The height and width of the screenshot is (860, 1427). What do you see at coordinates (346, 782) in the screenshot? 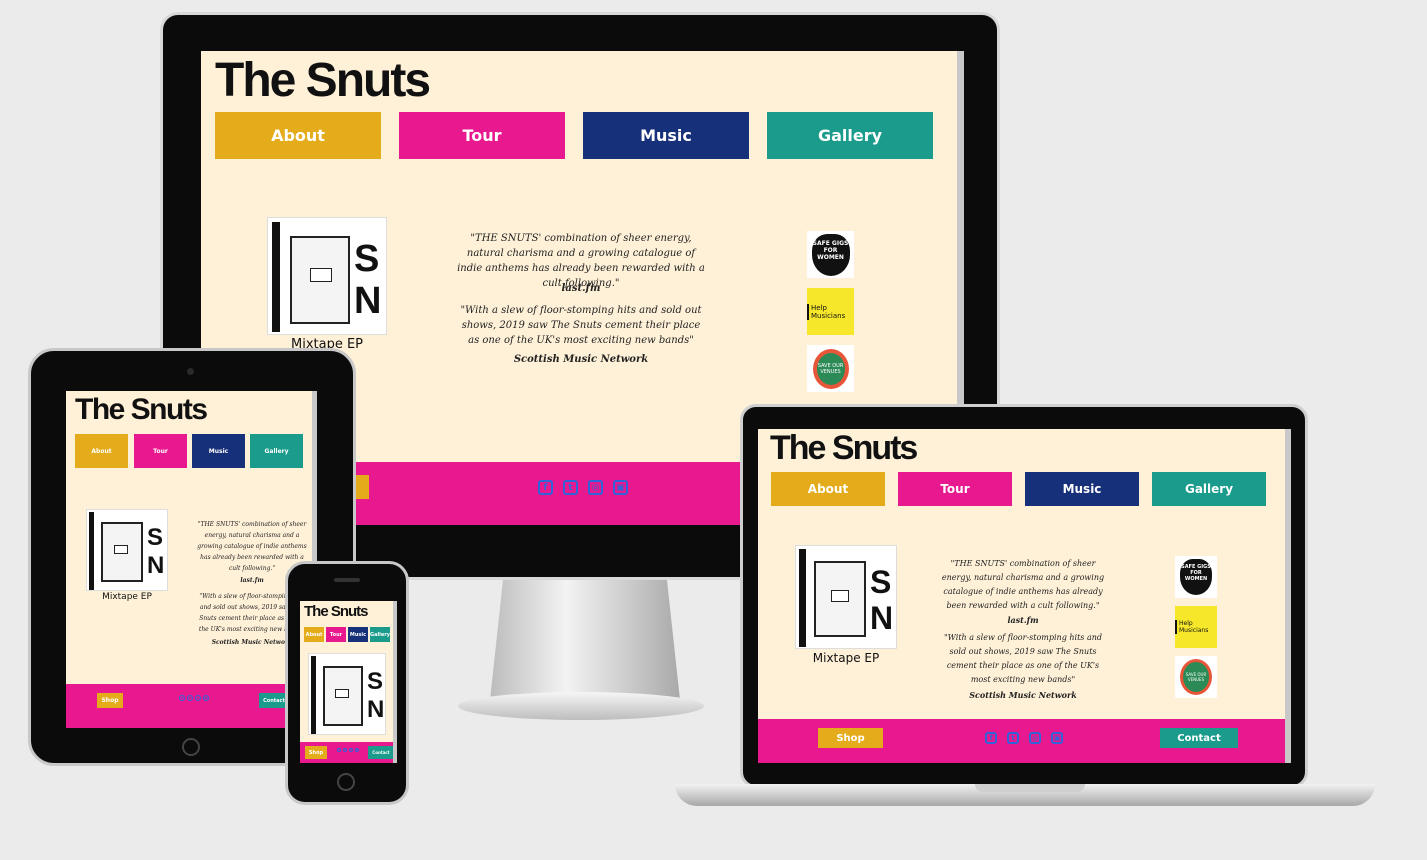
I see `phone-home-button` at bounding box center [346, 782].